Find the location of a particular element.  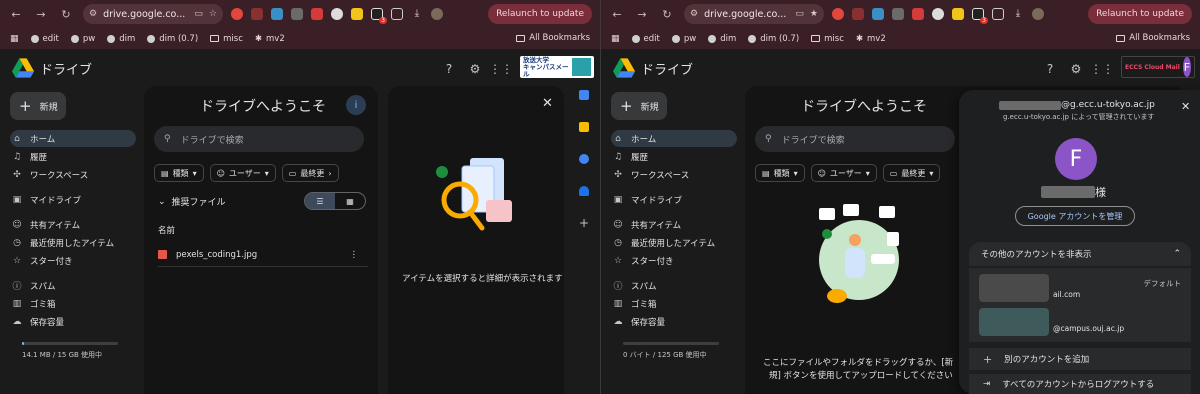

sidebar-item-recent: ◷ 最近使用したアイテム is located at coordinates (73, 242).